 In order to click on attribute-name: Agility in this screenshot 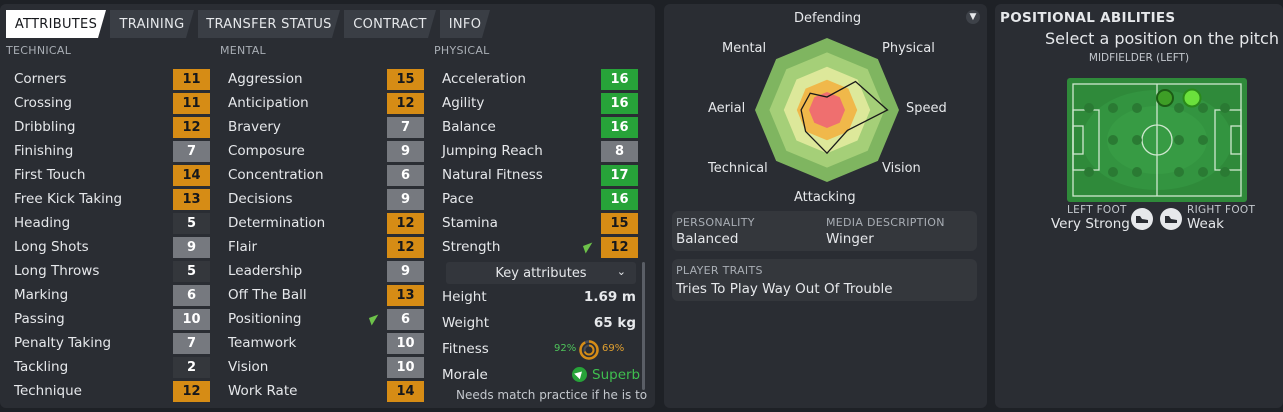, I will do `click(463, 103)`.